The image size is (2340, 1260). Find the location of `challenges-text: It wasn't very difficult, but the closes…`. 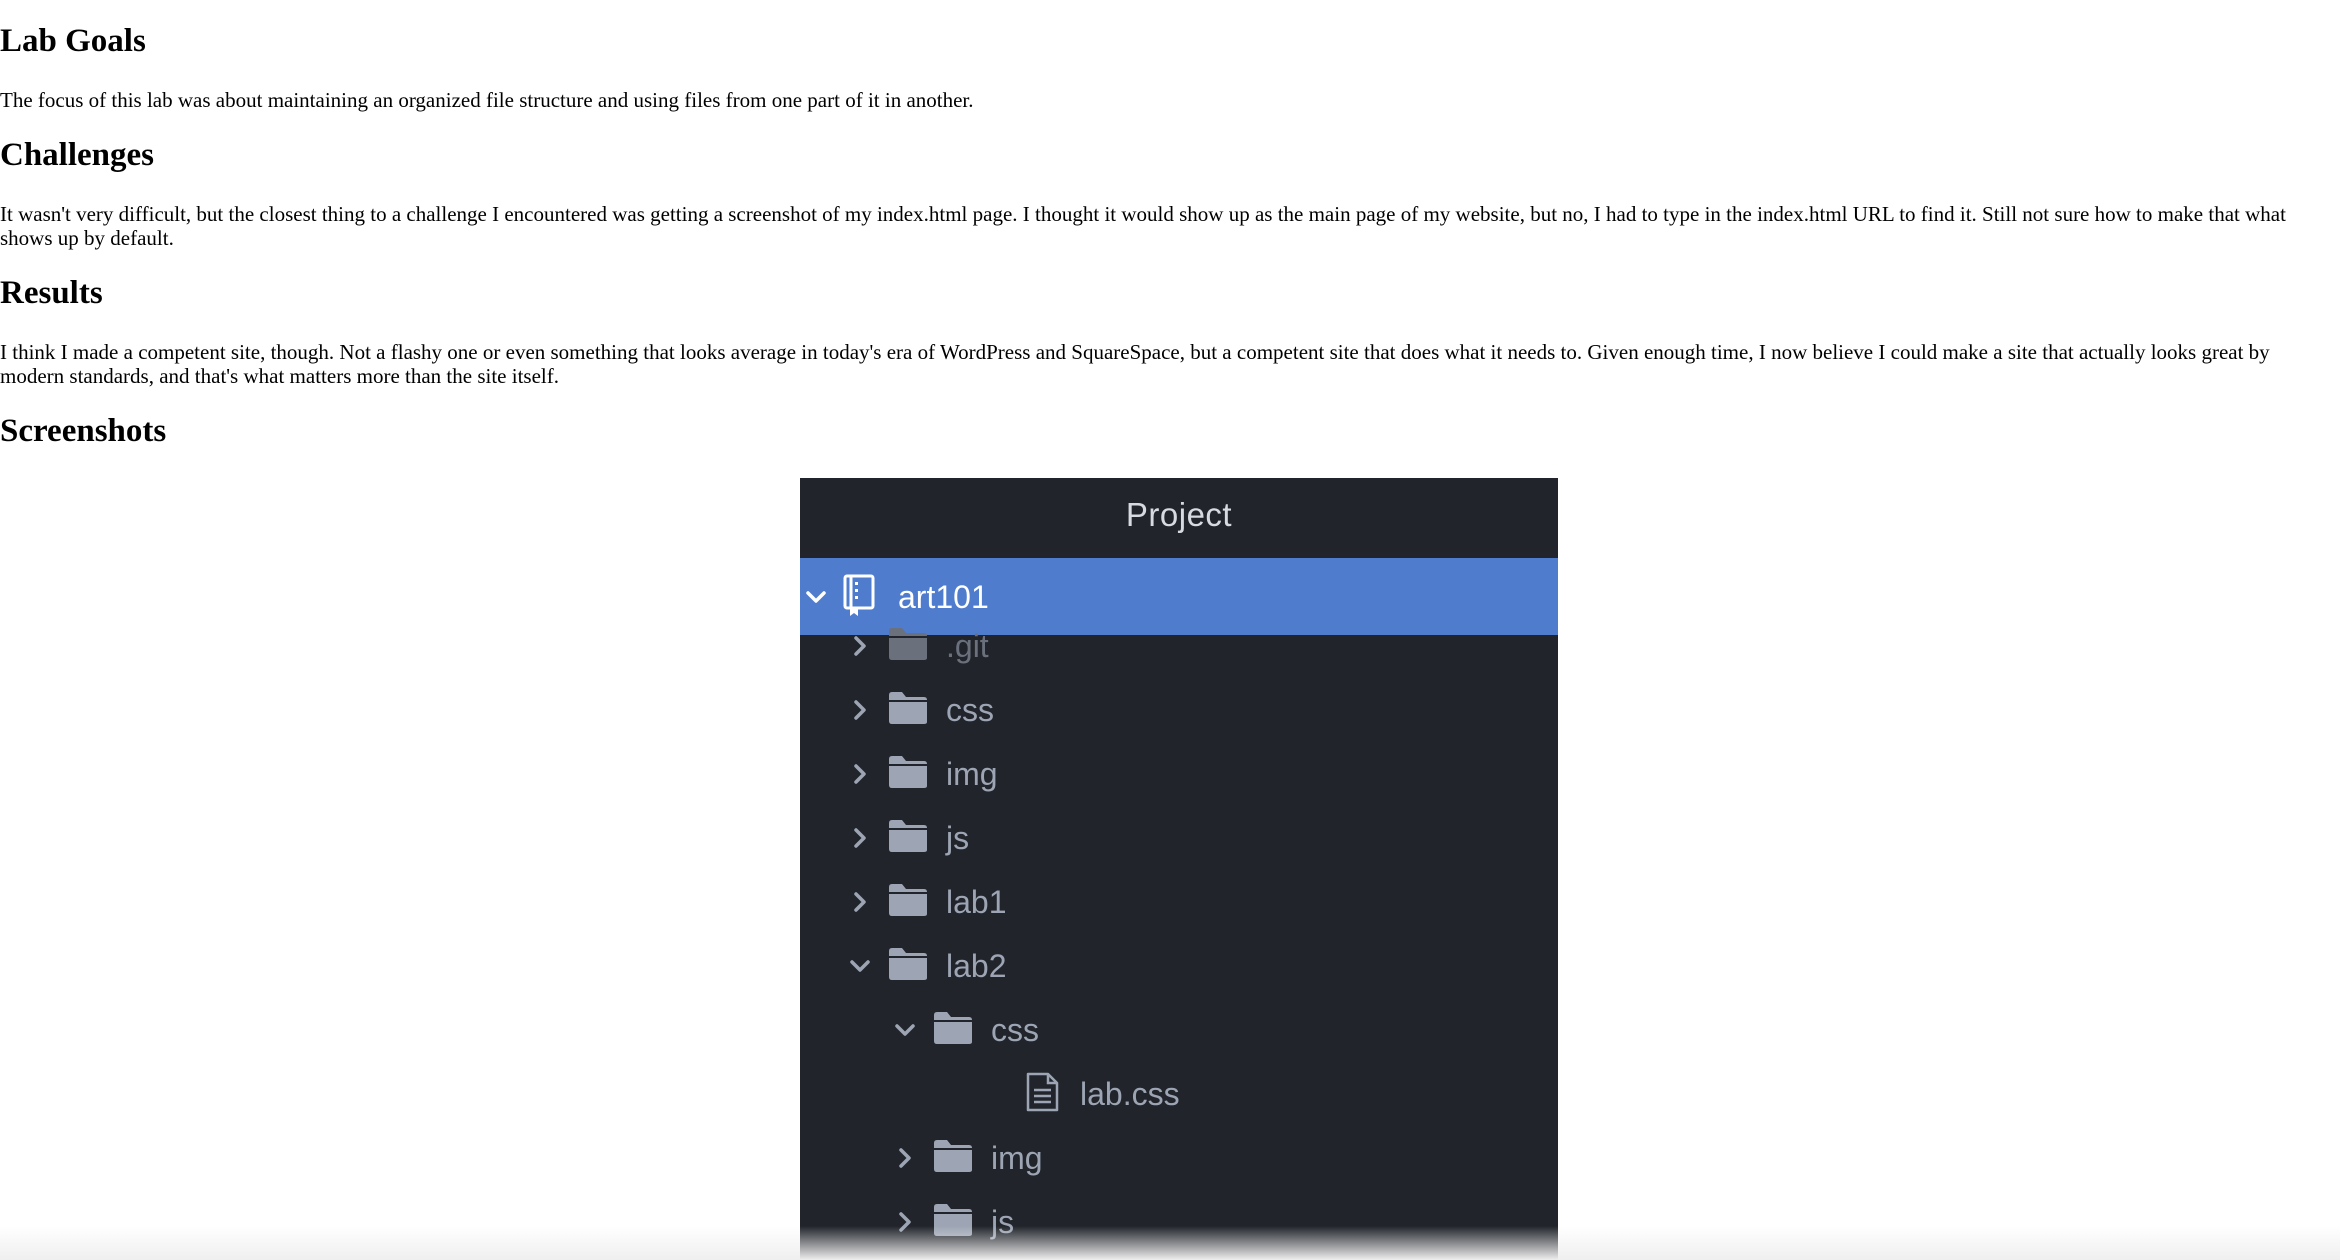

challenges-text: It wasn't very difficult, but the closes… is located at coordinates (1143, 226).